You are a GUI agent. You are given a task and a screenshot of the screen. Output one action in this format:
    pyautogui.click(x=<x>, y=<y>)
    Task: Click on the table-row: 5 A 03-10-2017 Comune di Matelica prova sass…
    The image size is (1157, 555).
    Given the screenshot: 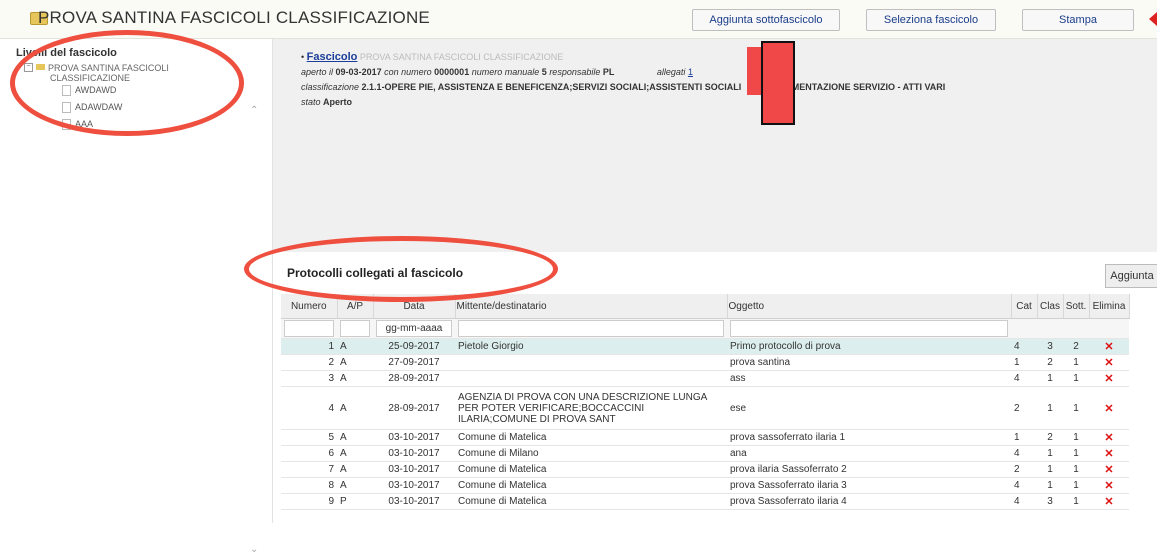 What is the action you would take?
    pyautogui.click(x=705, y=437)
    